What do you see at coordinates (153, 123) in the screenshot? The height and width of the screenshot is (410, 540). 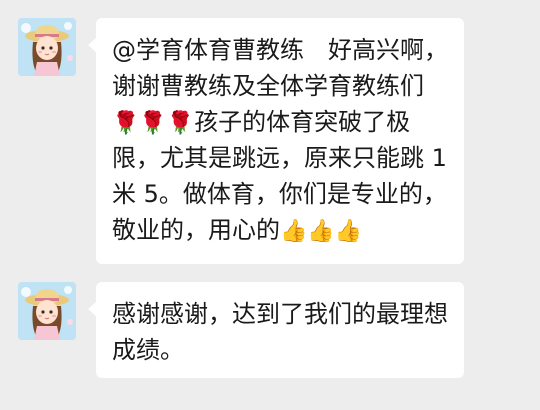 I see `rose-emoji-icons: 🌹🌹🌹` at bounding box center [153, 123].